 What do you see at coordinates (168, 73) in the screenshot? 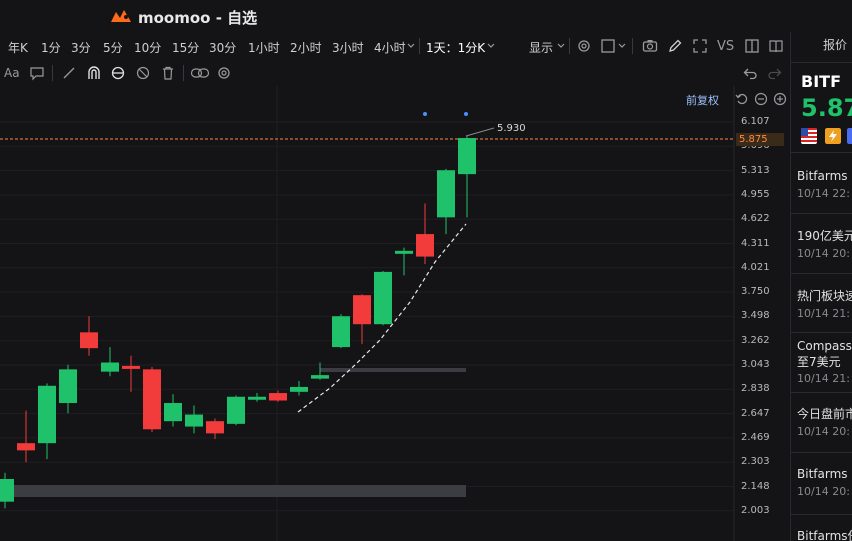
I see `trash-icon` at bounding box center [168, 73].